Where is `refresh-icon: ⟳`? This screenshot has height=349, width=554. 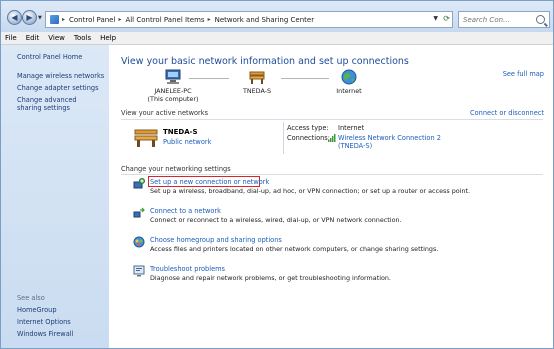
refresh-icon: ⟳ is located at coordinates (446, 18).